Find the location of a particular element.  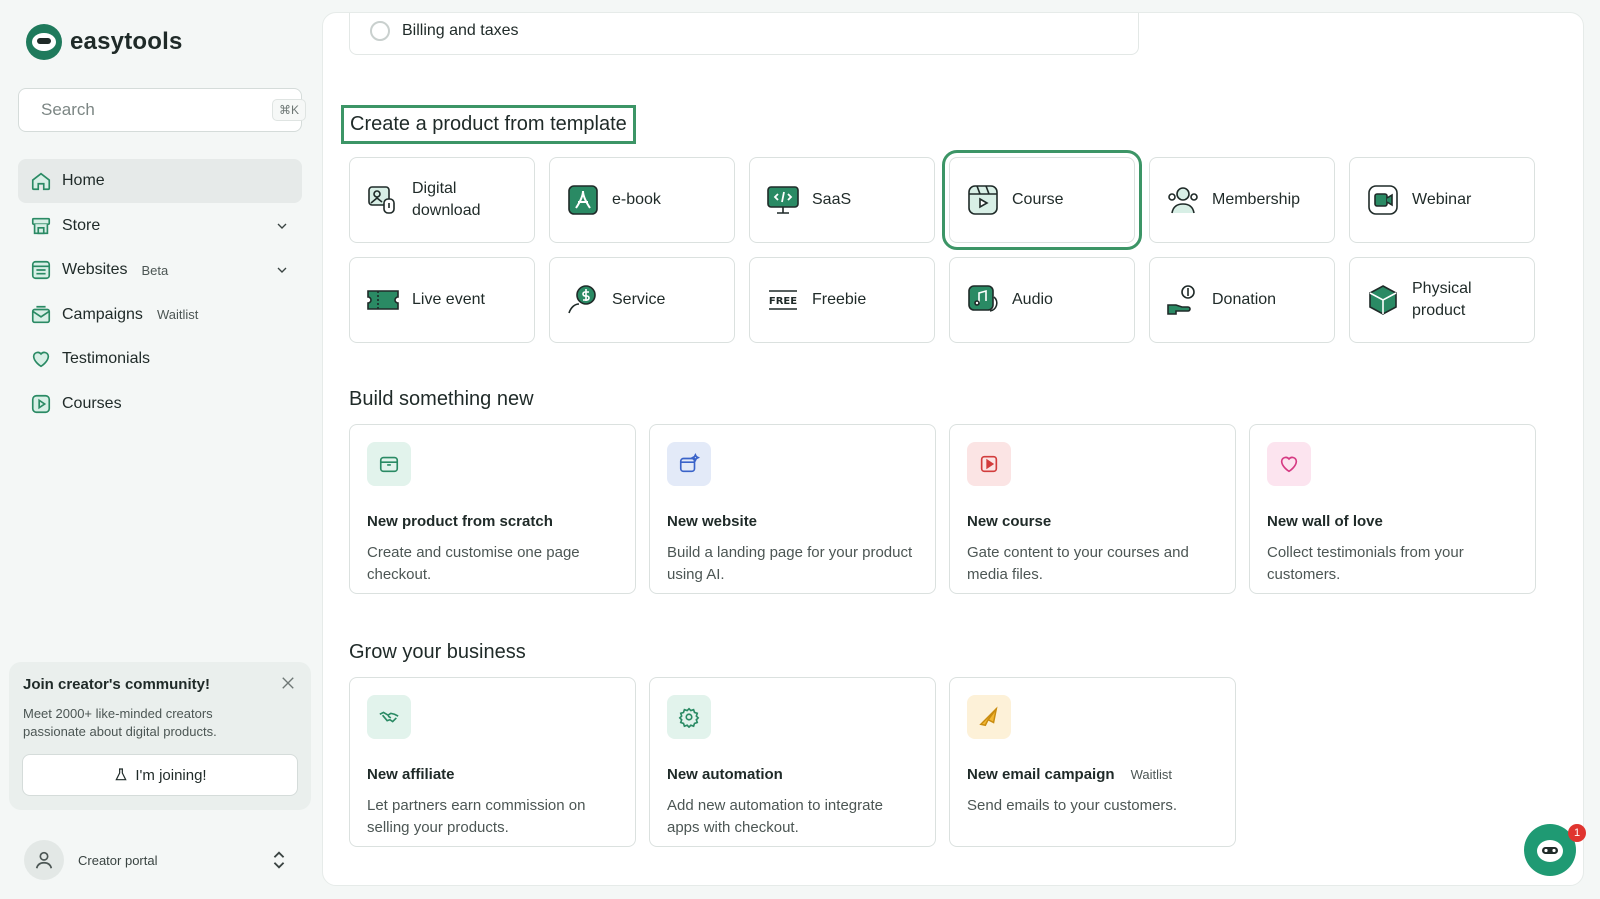

store-icon is located at coordinates (41, 226).